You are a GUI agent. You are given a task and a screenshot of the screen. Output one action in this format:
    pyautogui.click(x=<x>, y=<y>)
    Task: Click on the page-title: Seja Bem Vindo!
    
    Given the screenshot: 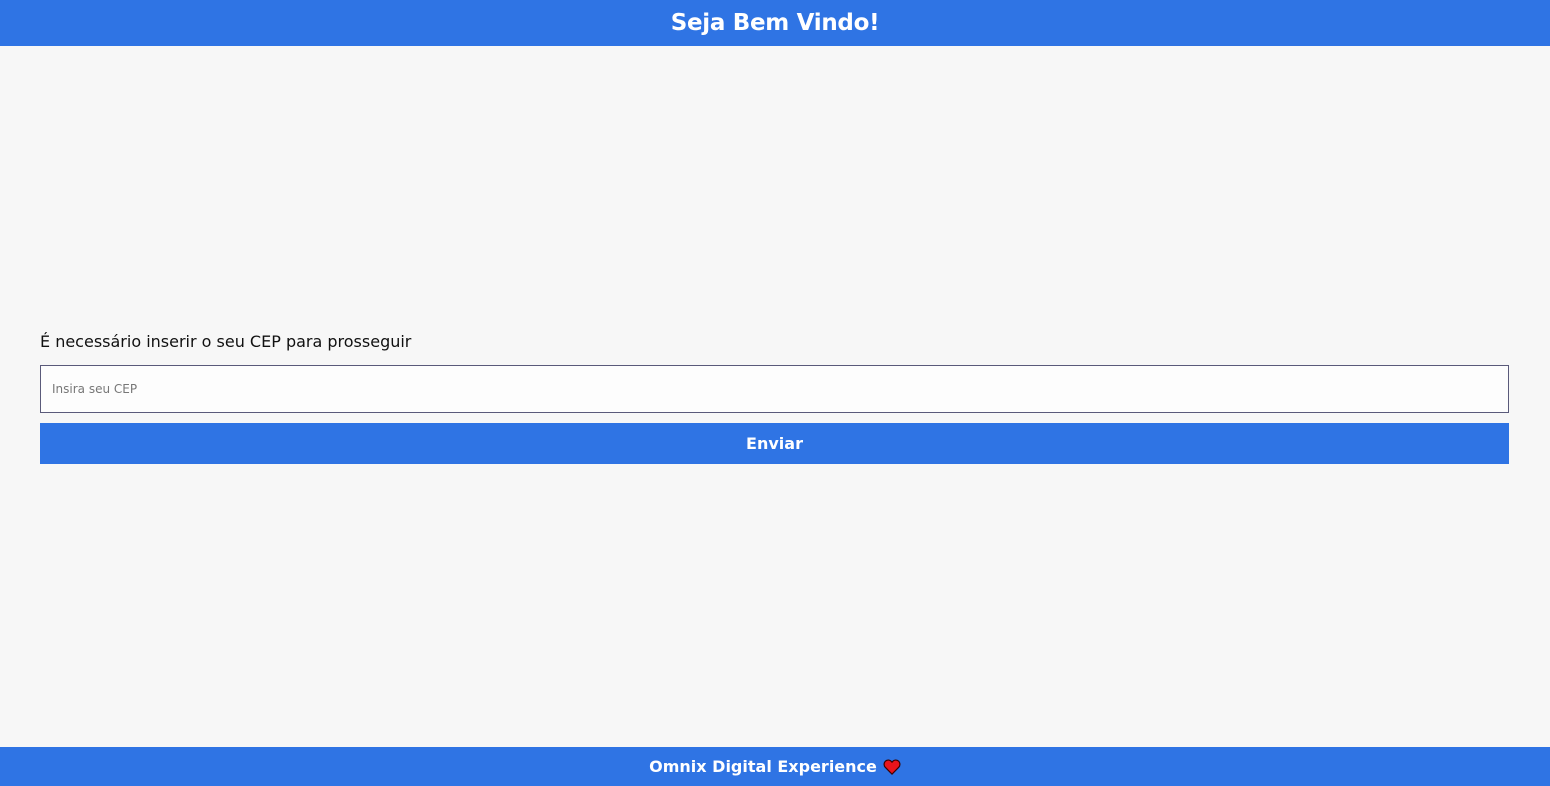 What is the action you would take?
    pyautogui.click(x=775, y=23)
    